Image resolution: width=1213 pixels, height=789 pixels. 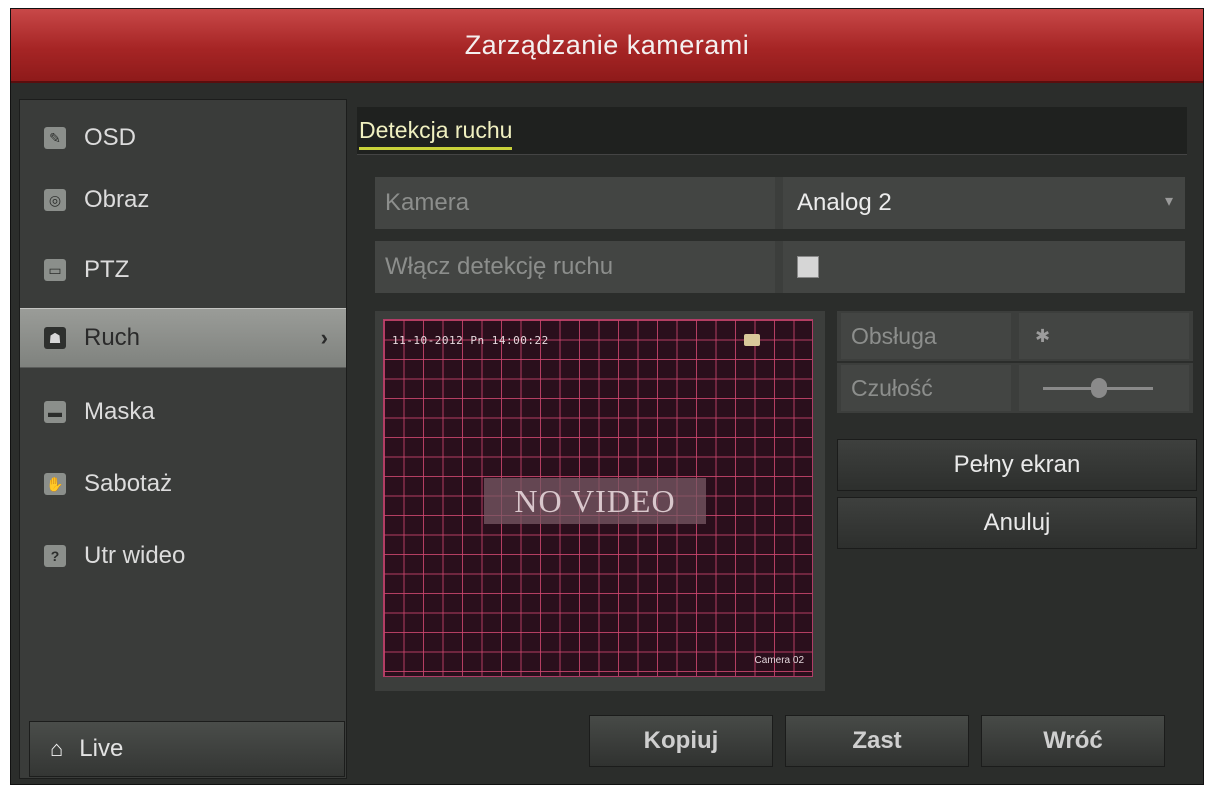 I want to click on camera-select: Analog 2 ▾, so click(x=984, y=203).